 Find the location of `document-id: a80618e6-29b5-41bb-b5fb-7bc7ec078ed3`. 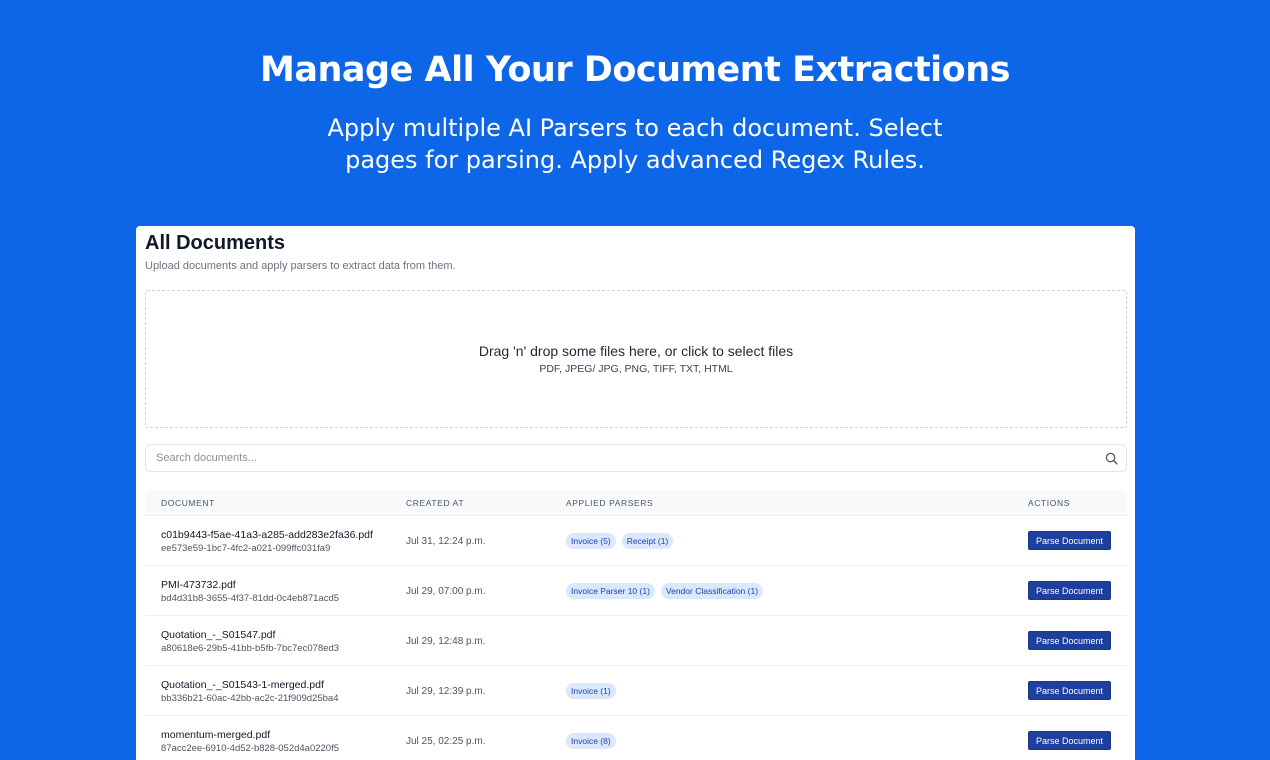

document-id: a80618e6-29b5-41bb-b5fb-7bc7ec078ed3 is located at coordinates (250, 648).